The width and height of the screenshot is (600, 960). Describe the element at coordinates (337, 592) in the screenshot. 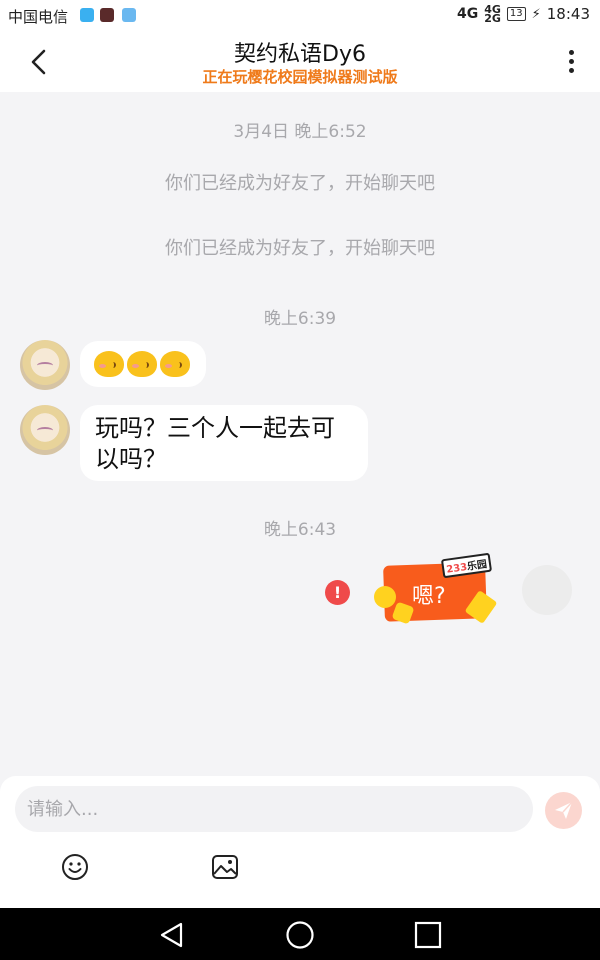

I see `send-failed-icon: !` at that location.